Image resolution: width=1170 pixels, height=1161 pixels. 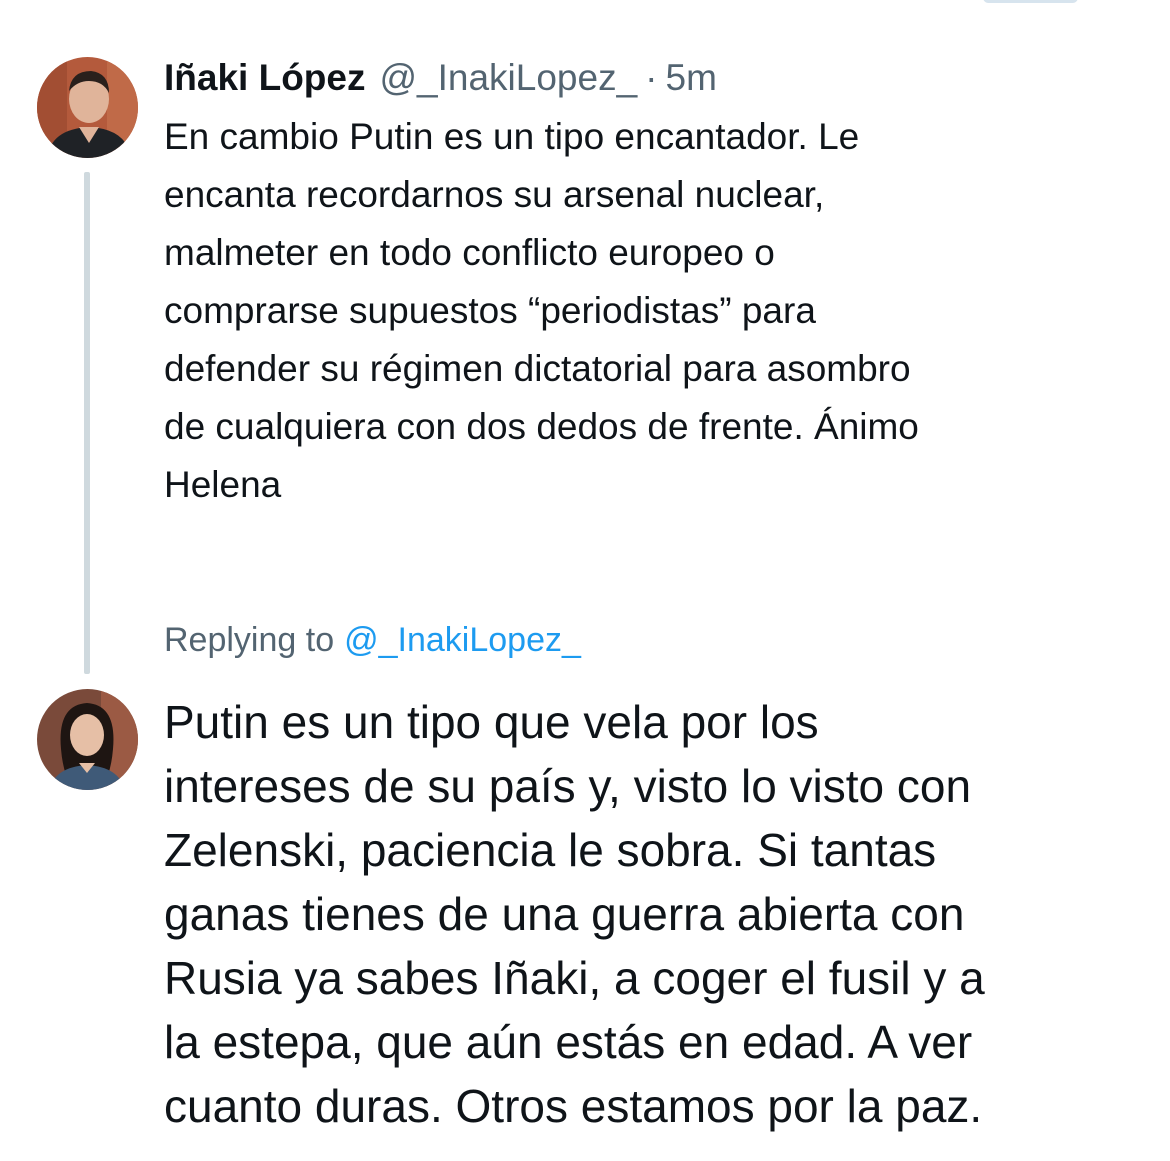 What do you see at coordinates (264, 78) in the screenshot?
I see `author-name: Iñaki López` at bounding box center [264, 78].